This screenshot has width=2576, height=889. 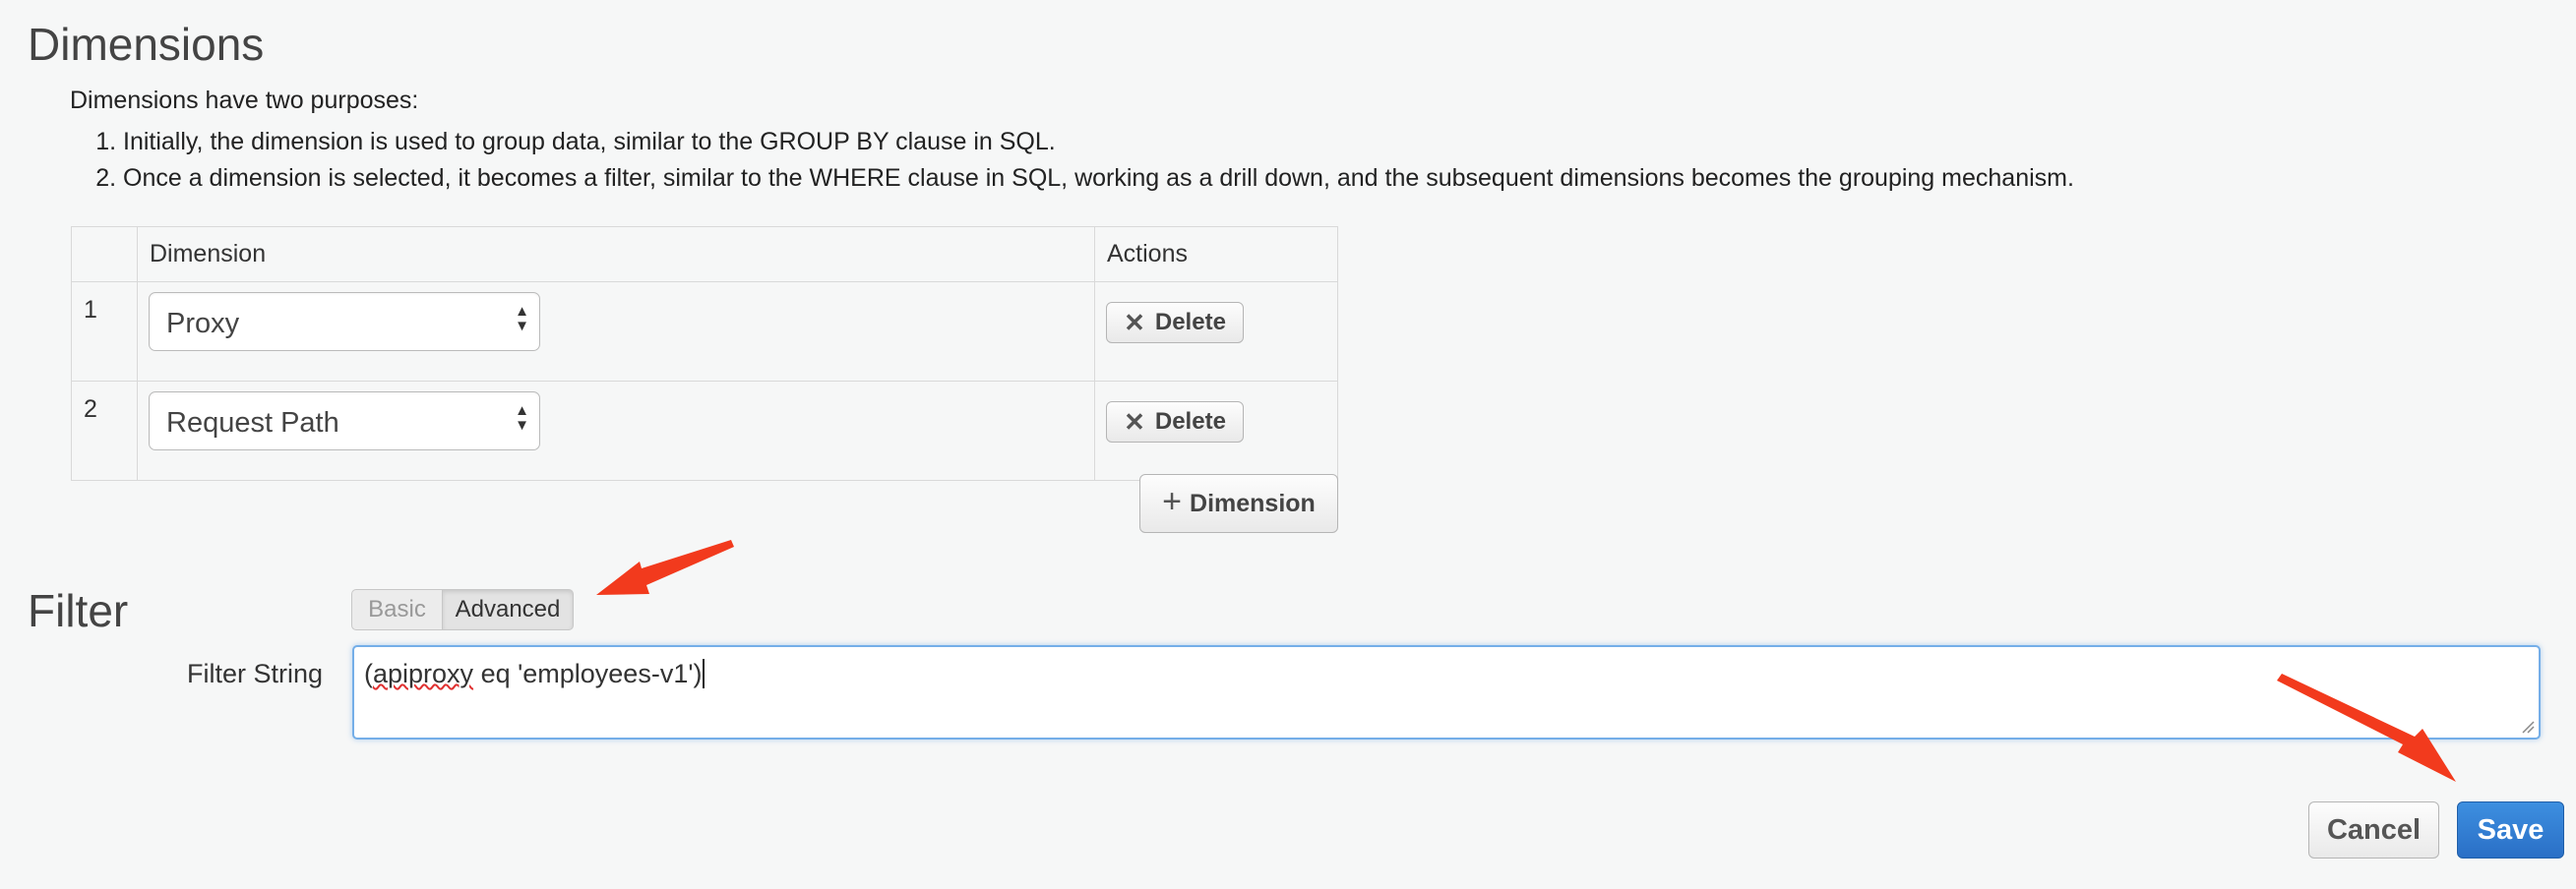 What do you see at coordinates (344, 420) in the screenshot?
I see `dimension-select: Request Path ▲ ▼` at bounding box center [344, 420].